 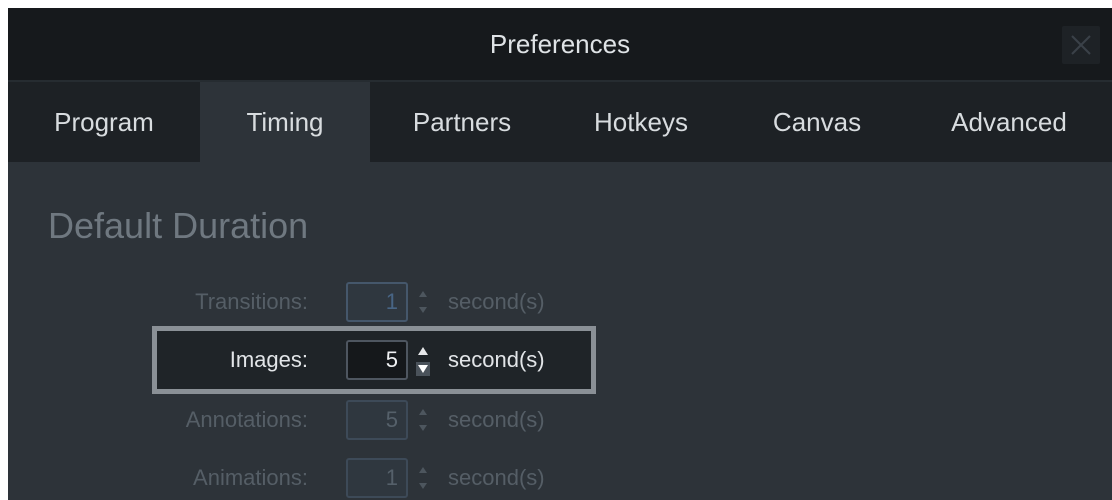 What do you see at coordinates (391, 419) in the screenshot?
I see `annotations-value: 5` at bounding box center [391, 419].